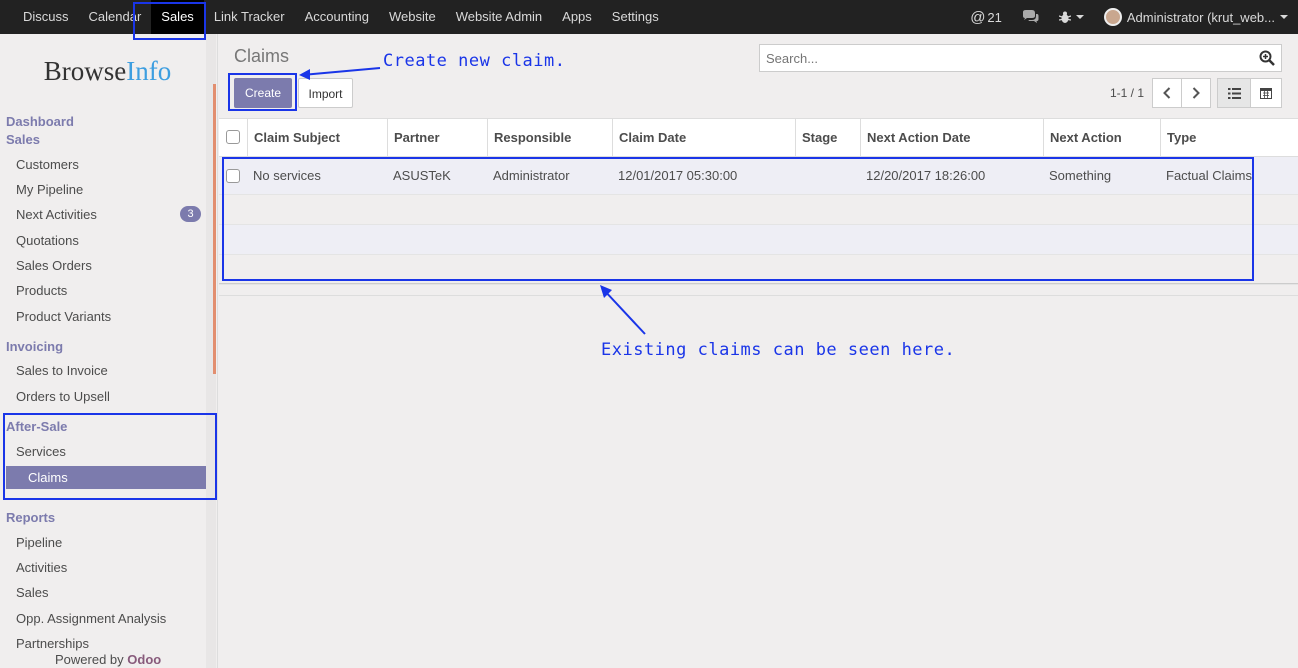  I want to click on arrow-to-claims-list, so click(623, 310).